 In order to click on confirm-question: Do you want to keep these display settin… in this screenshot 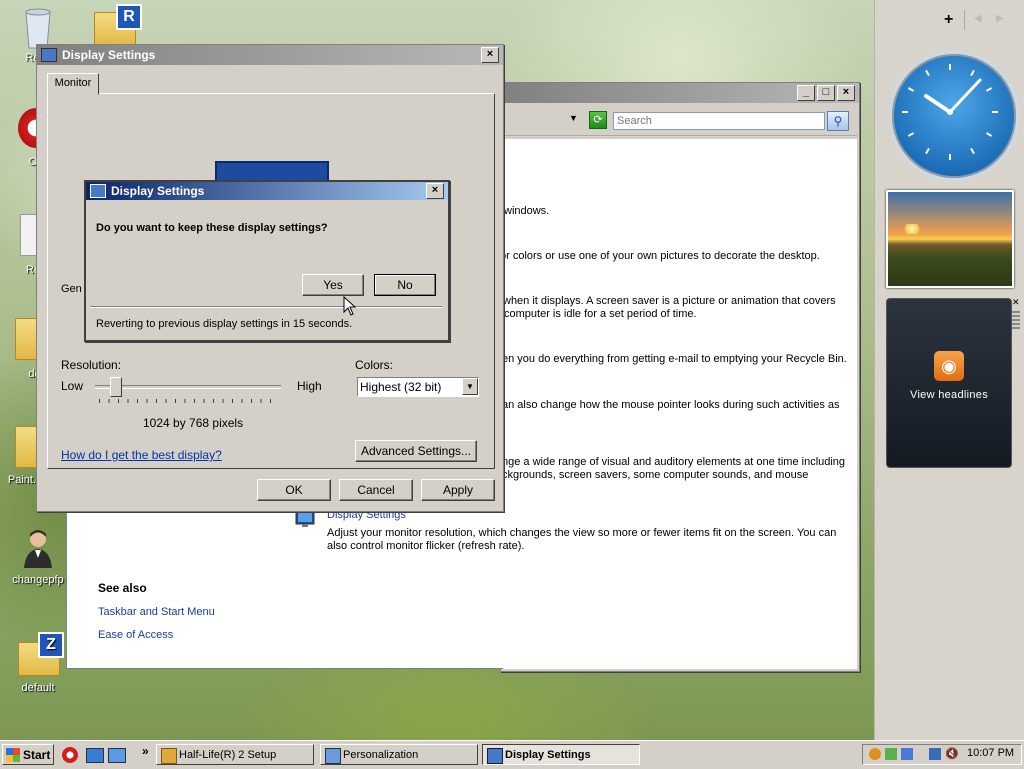, I will do `click(212, 228)`.